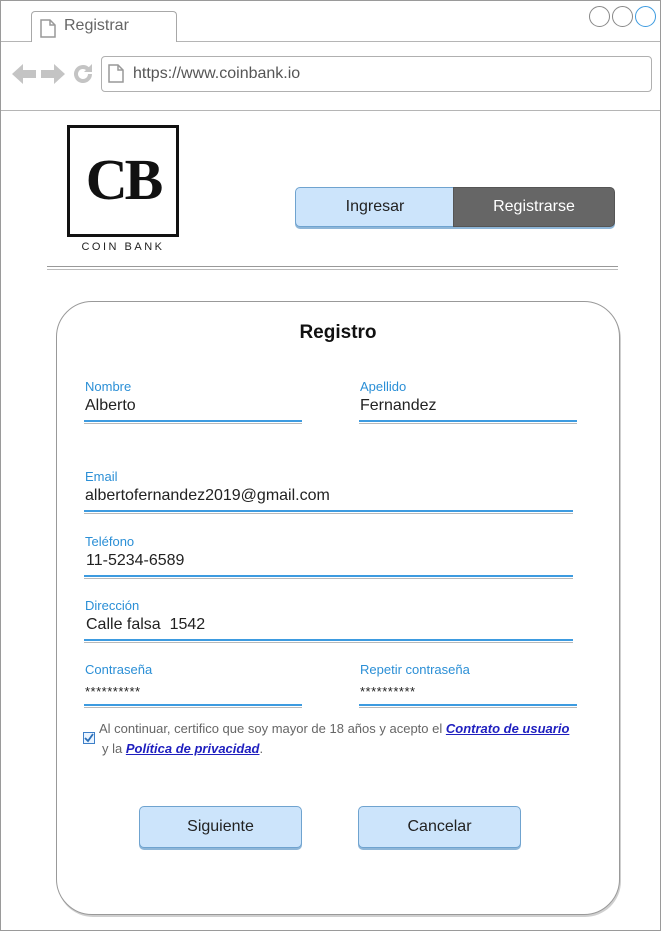 The height and width of the screenshot is (931, 661). Describe the element at coordinates (468, 685) in the screenshot. I see `password-repeat-field: Repetir contraseña **********` at that location.